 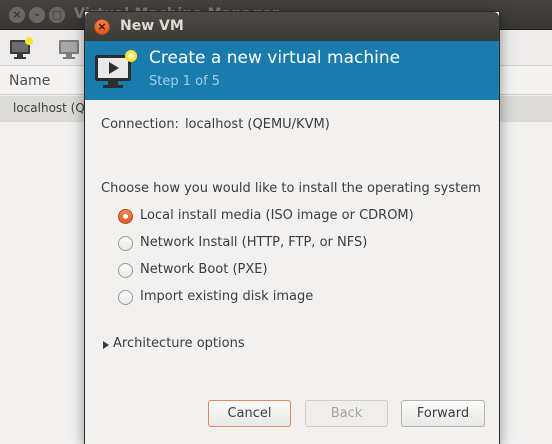 What do you see at coordinates (204, 269) in the screenshot?
I see `radio-label: Network Boot (PXE)` at bounding box center [204, 269].